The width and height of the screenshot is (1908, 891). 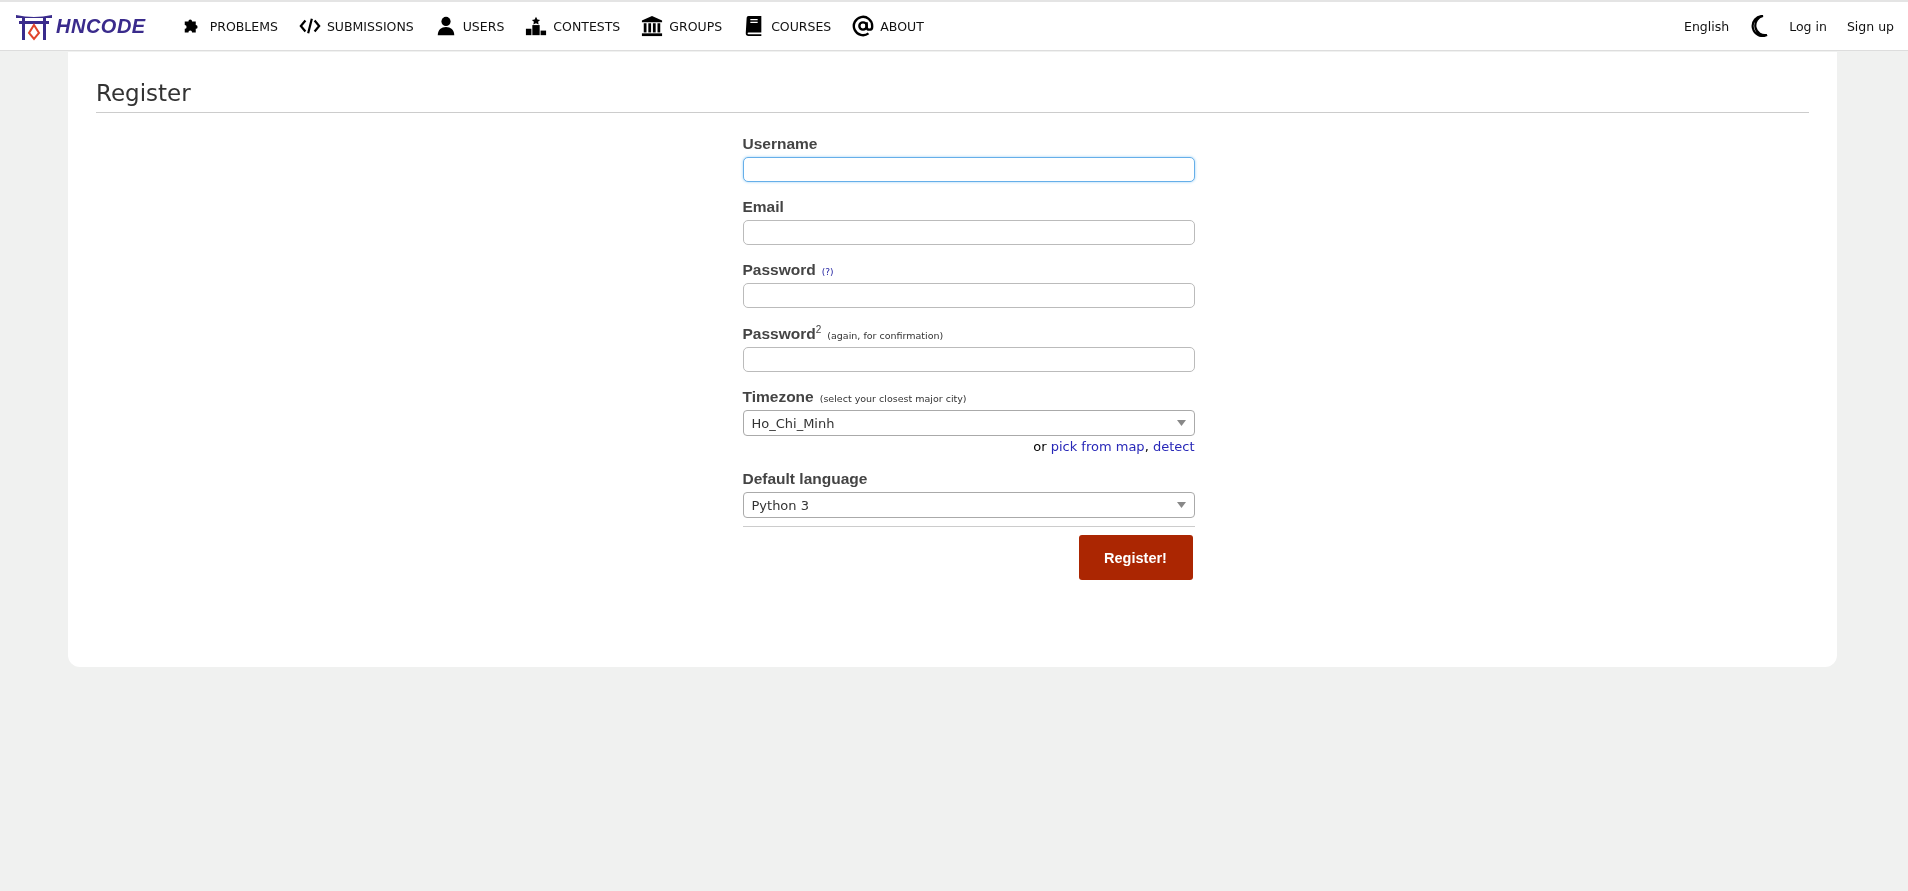 What do you see at coordinates (356, 26) in the screenshot?
I see `nav-link: SUBMISSIONS` at bounding box center [356, 26].